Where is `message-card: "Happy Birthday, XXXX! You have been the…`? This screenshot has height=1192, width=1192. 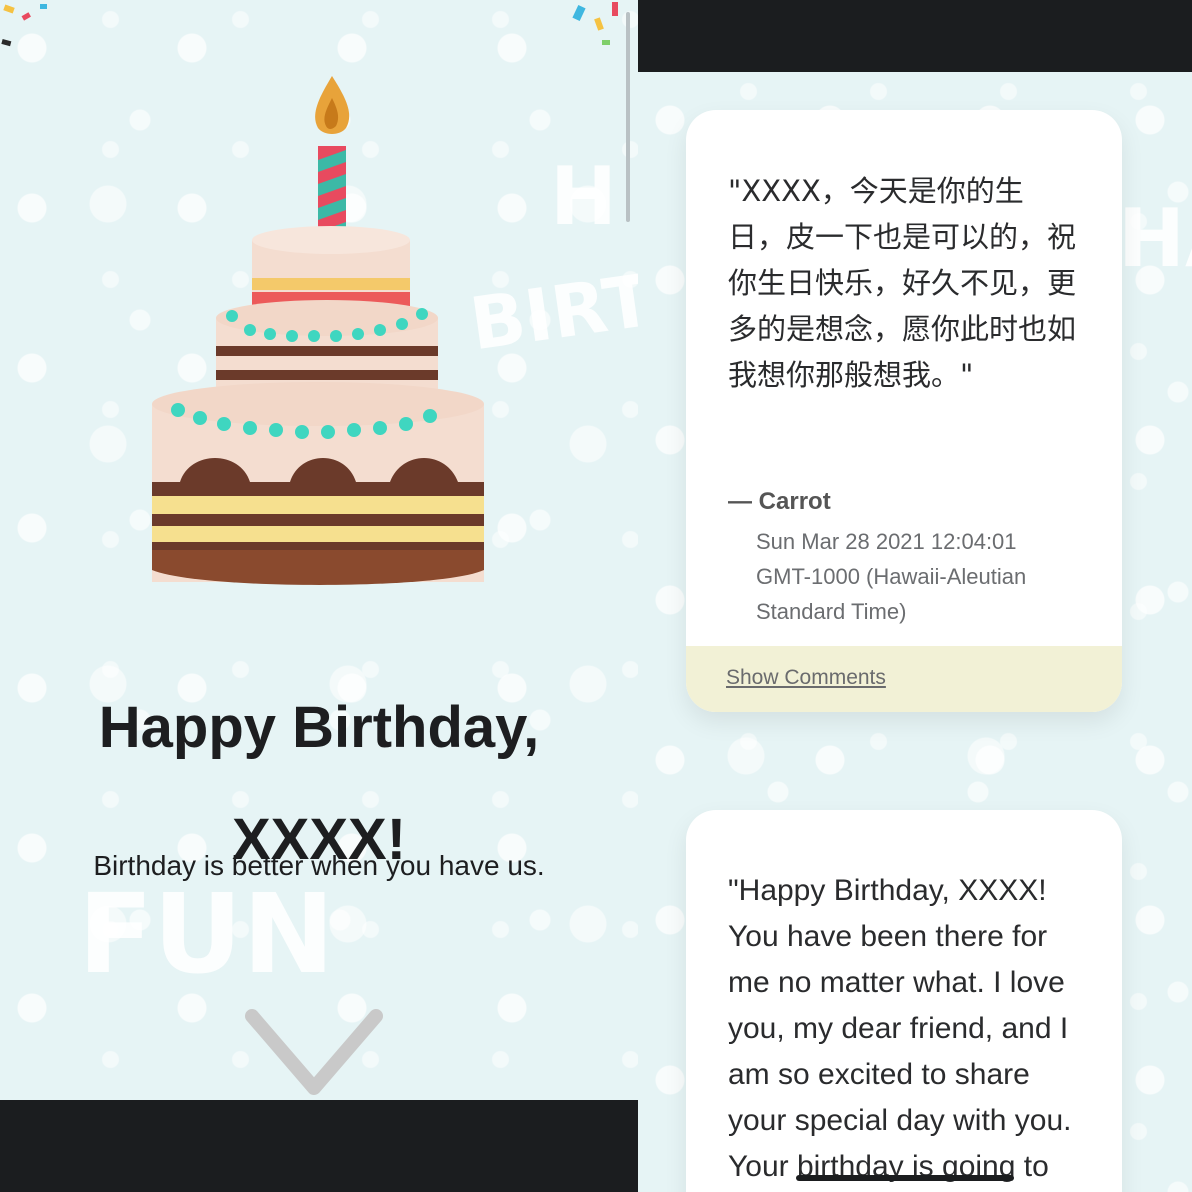 message-card: "Happy Birthday, XXXX! You have been the… is located at coordinates (904, 1001).